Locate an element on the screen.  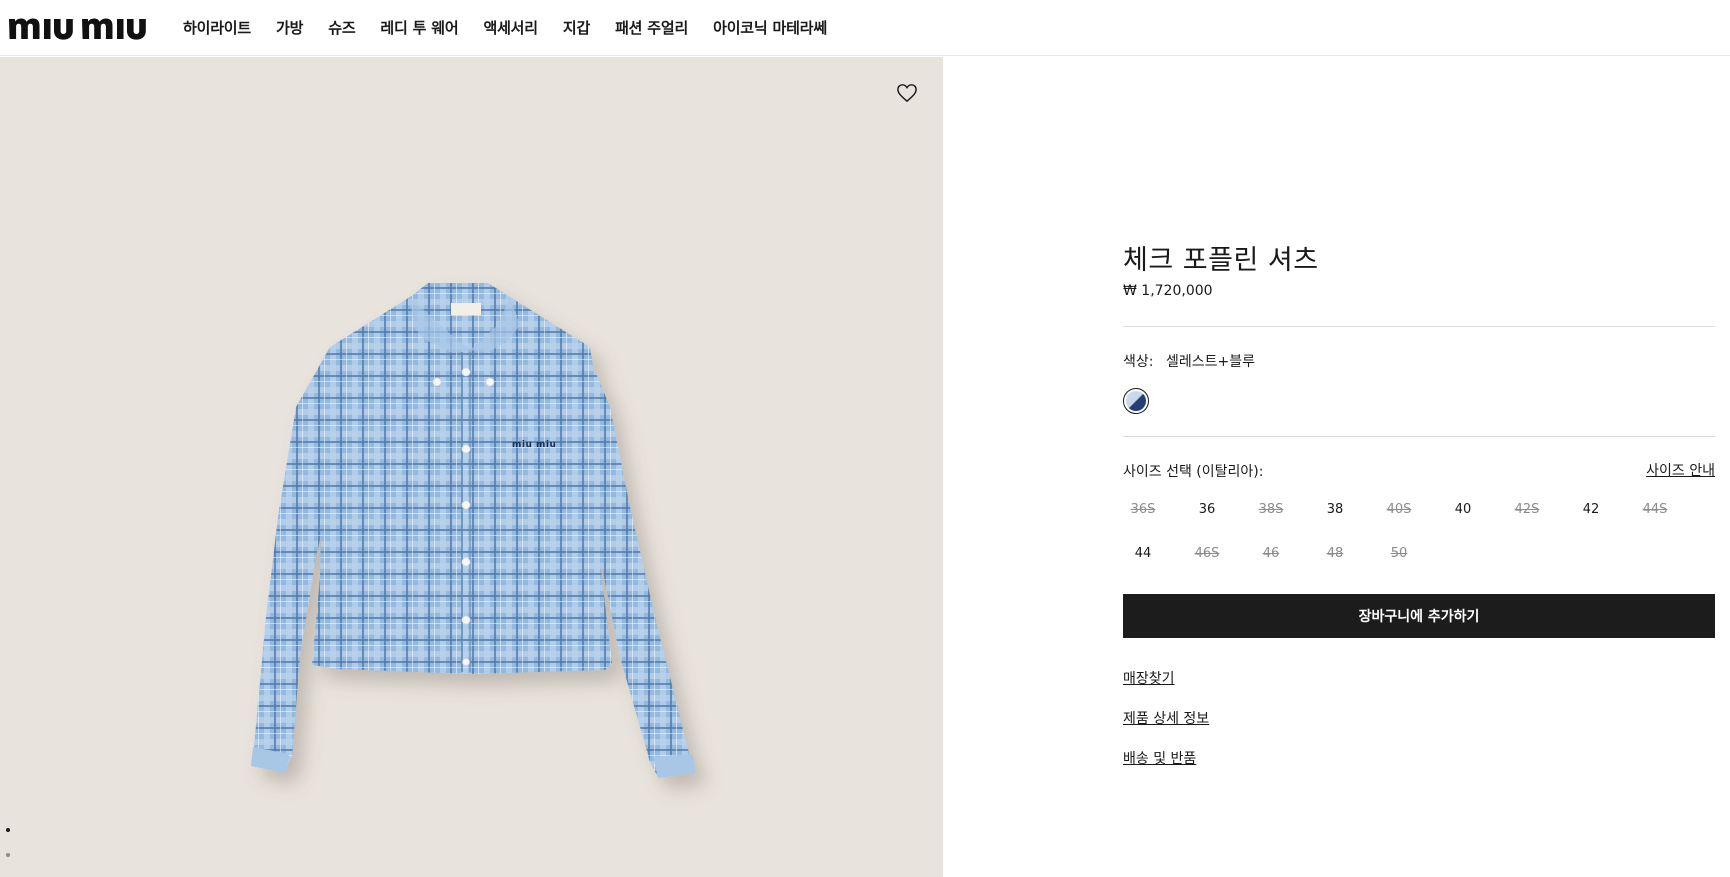
nav-item-accessories: 액세서리 is located at coordinates (510, 27).